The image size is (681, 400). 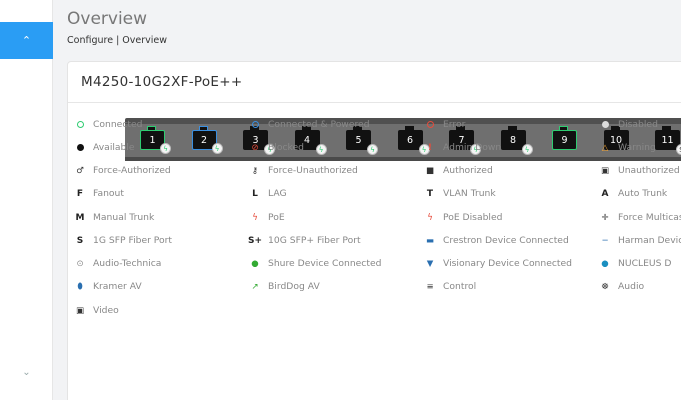 I want to click on lock-icon: ▣, so click(x=605, y=170).